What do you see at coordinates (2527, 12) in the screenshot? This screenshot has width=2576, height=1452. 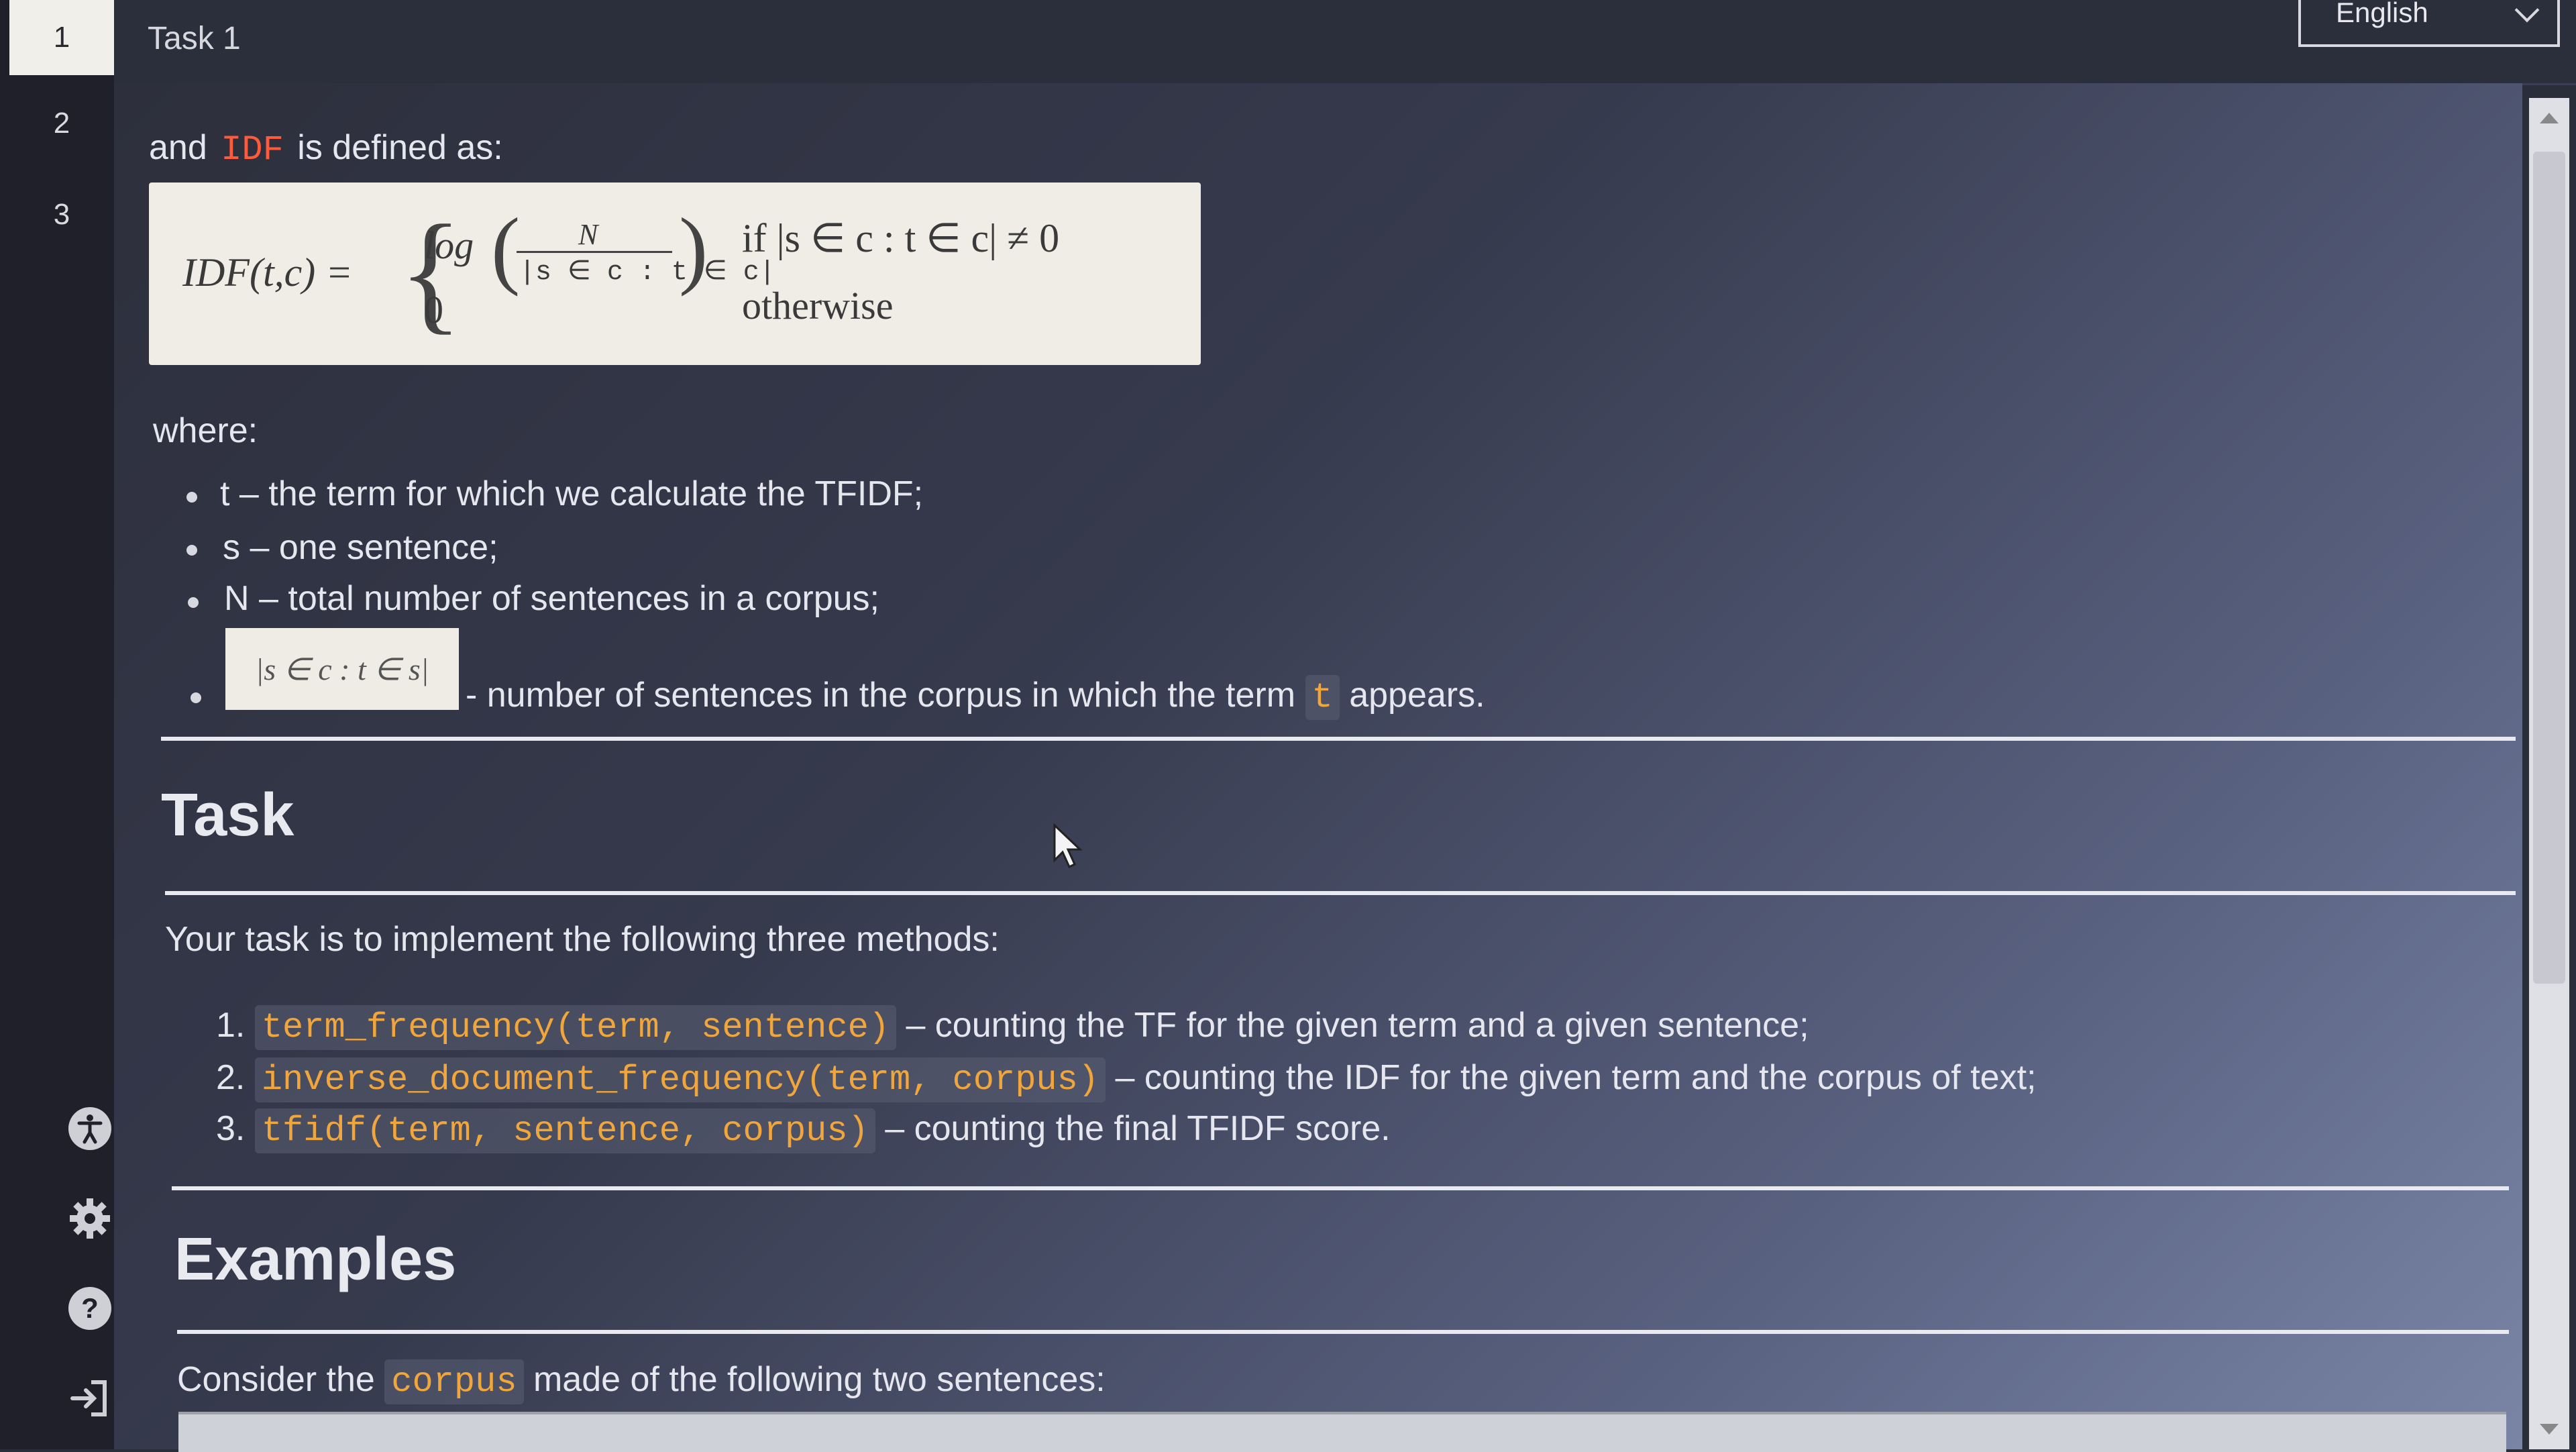 I see `chevron-down-icon` at bounding box center [2527, 12].